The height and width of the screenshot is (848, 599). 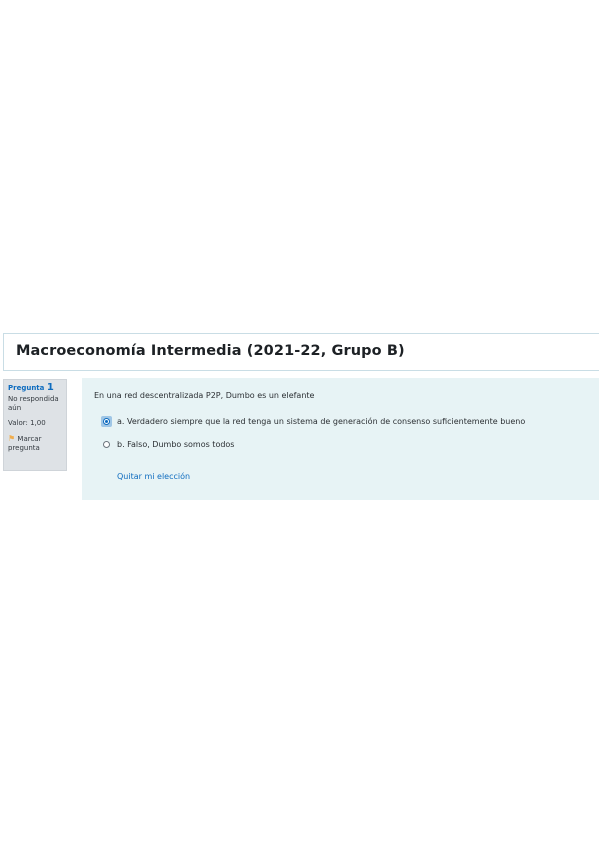 I want to click on question-number-value: 1, so click(x=50, y=387).